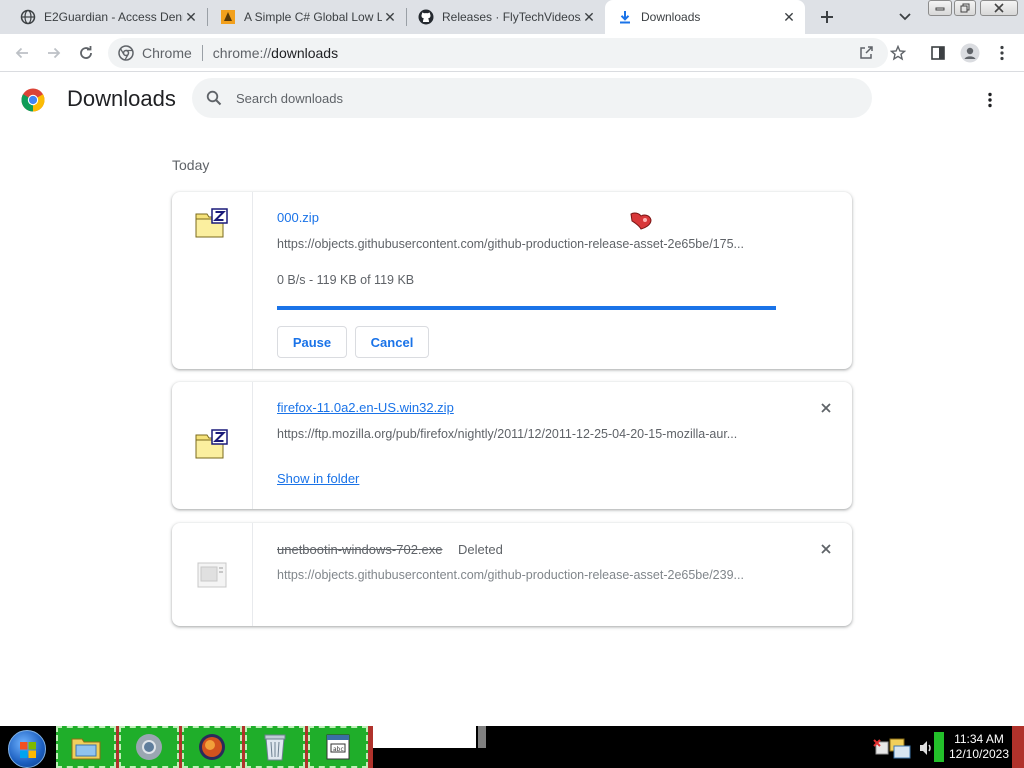 This screenshot has width=1024, height=768. I want to click on tray-indicator, so click(939, 747).